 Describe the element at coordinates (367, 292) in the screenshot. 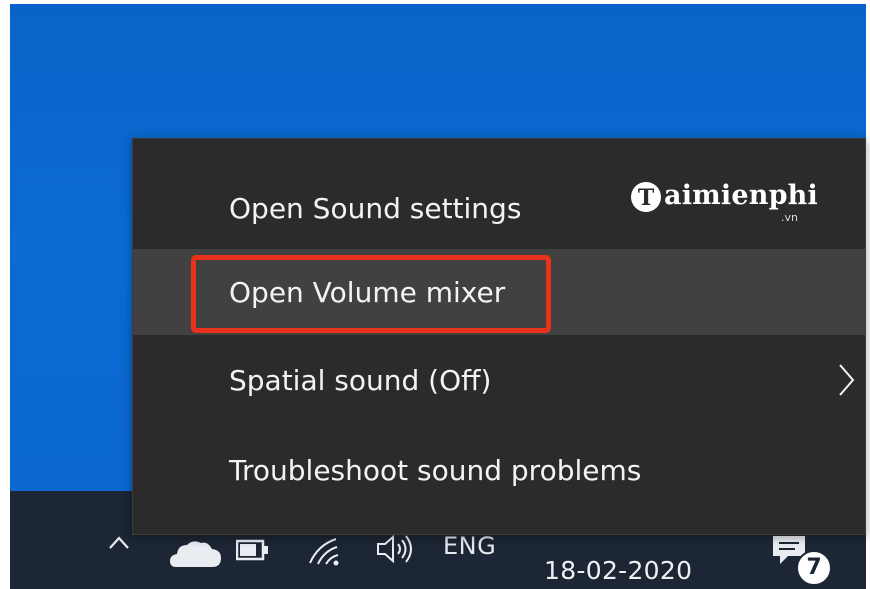

I see `menu-item-label: Open Volume mixer` at that location.